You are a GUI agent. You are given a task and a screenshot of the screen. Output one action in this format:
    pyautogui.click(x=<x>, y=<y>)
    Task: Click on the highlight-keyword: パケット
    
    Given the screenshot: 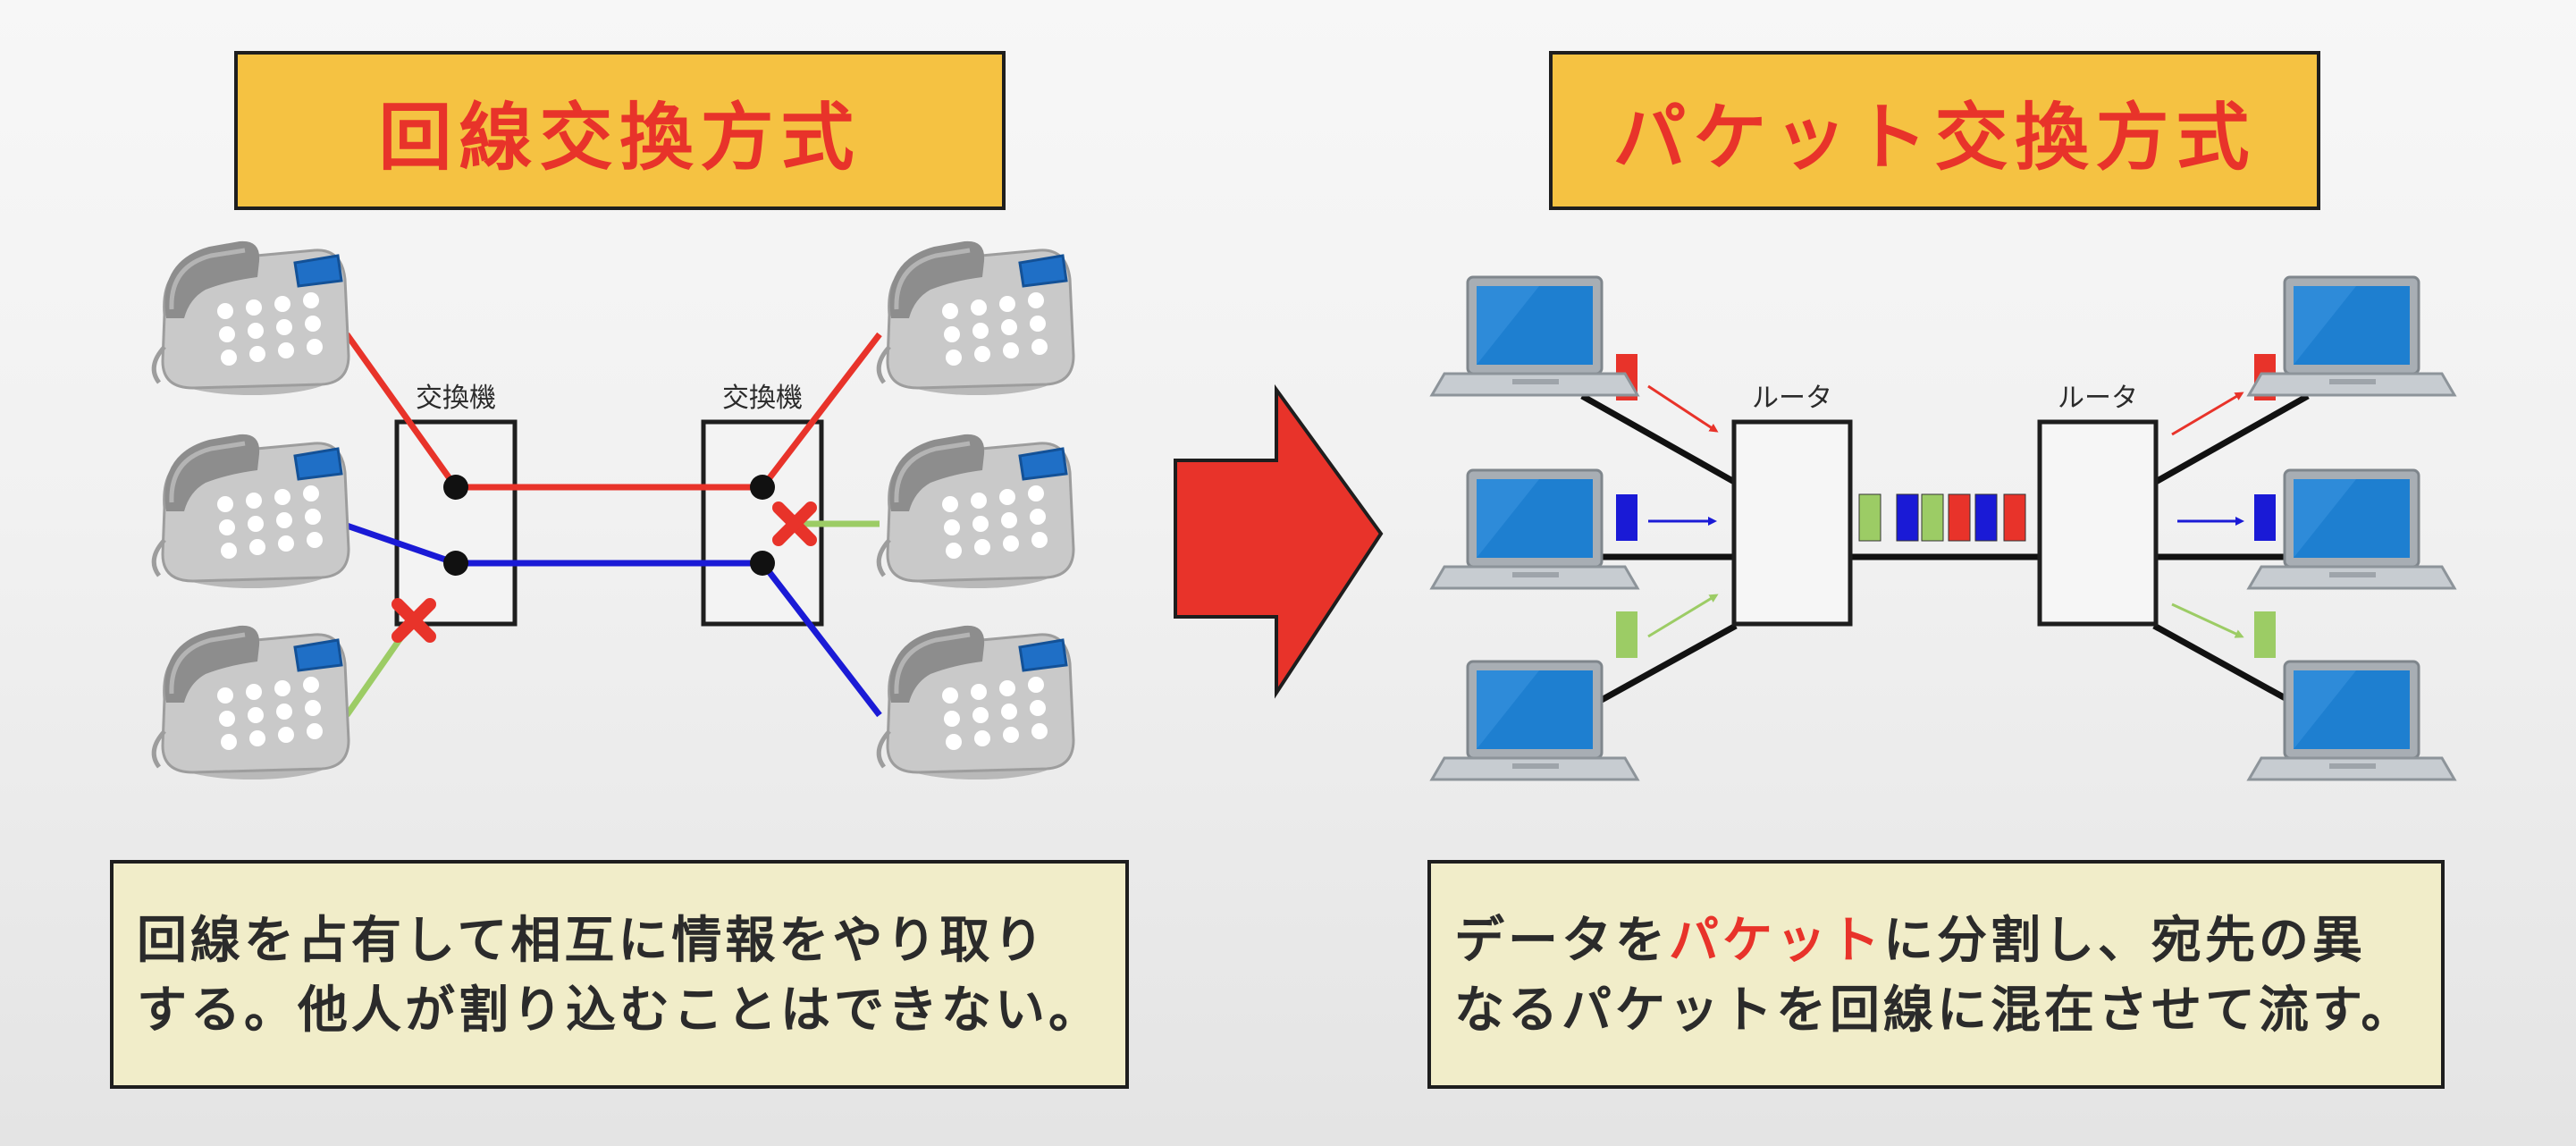 What is the action you would take?
    pyautogui.click(x=1776, y=941)
    